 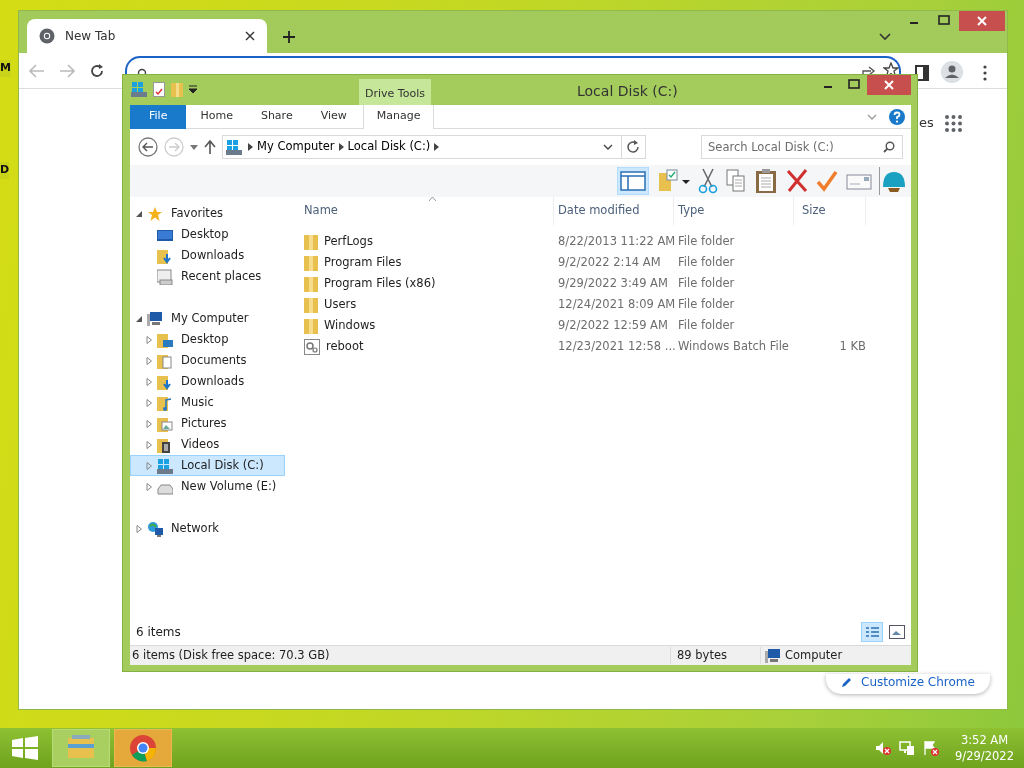 What do you see at coordinates (207, 528) in the screenshot?
I see `tree-item: Network` at bounding box center [207, 528].